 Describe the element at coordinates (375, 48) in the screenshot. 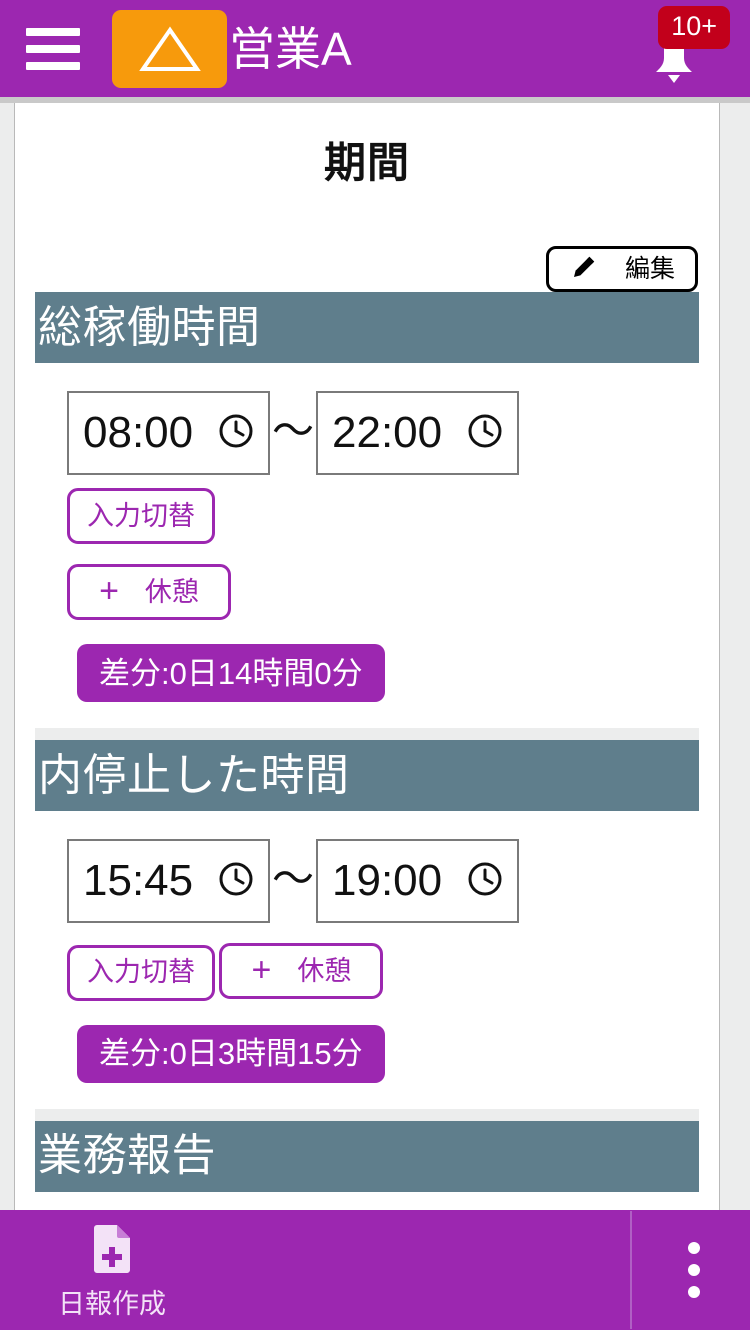

I see `top-app-bar: 営業A 10+` at that location.